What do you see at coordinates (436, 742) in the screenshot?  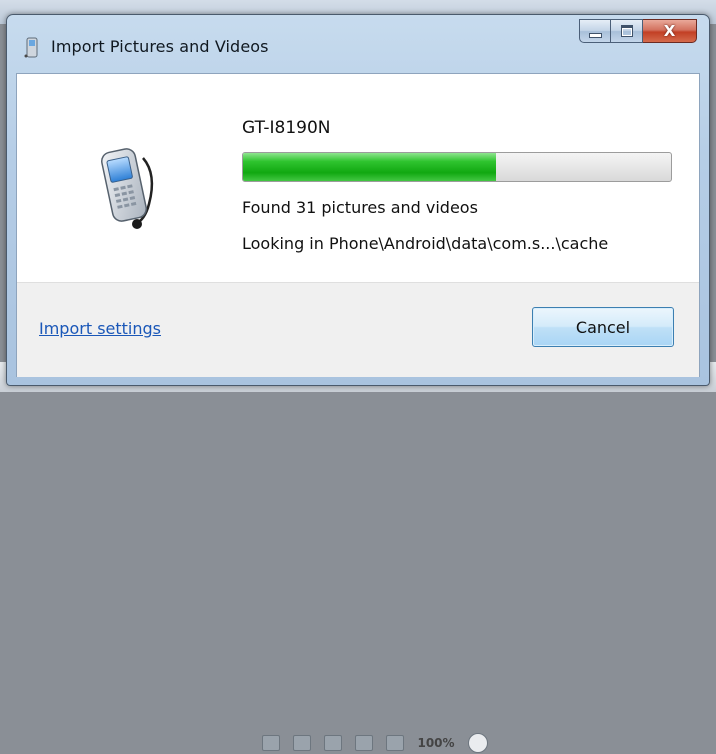 I see `zoom-level: 100%` at bounding box center [436, 742].